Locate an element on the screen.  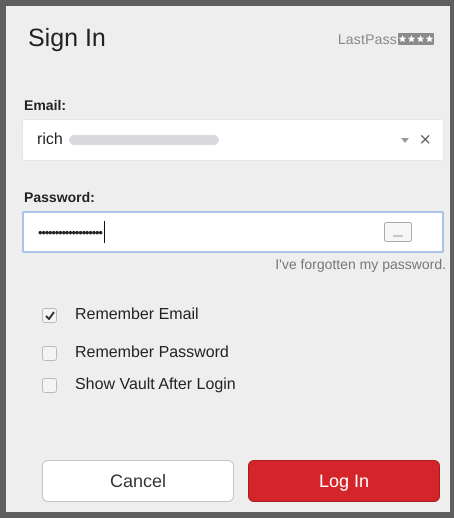
option-label: Show Vault After Login is located at coordinates (155, 385).